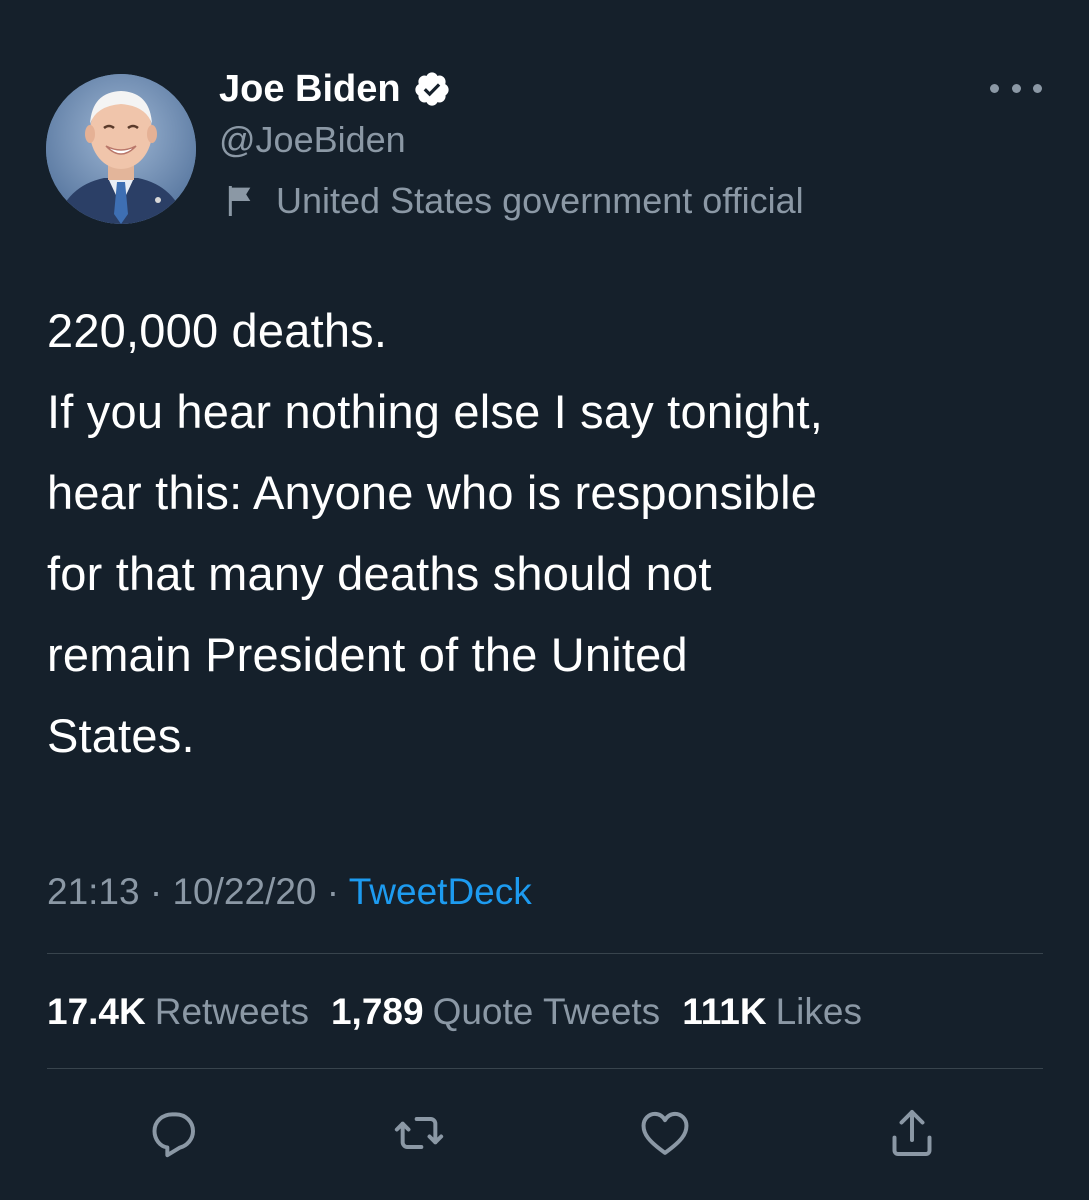 This screenshot has width=1089, height=1200. What do you see at coordinates (242, 201) in the screenshot?
I see `flag-icon` at bounding box center [242, 201].